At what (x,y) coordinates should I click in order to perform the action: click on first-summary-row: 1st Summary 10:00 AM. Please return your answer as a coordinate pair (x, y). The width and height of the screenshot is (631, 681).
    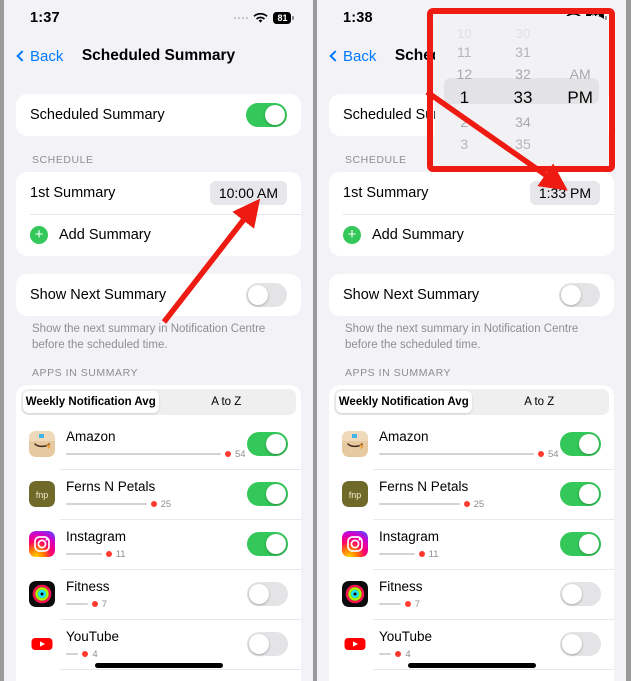
    Looking at the image, I should click on (158, 193).